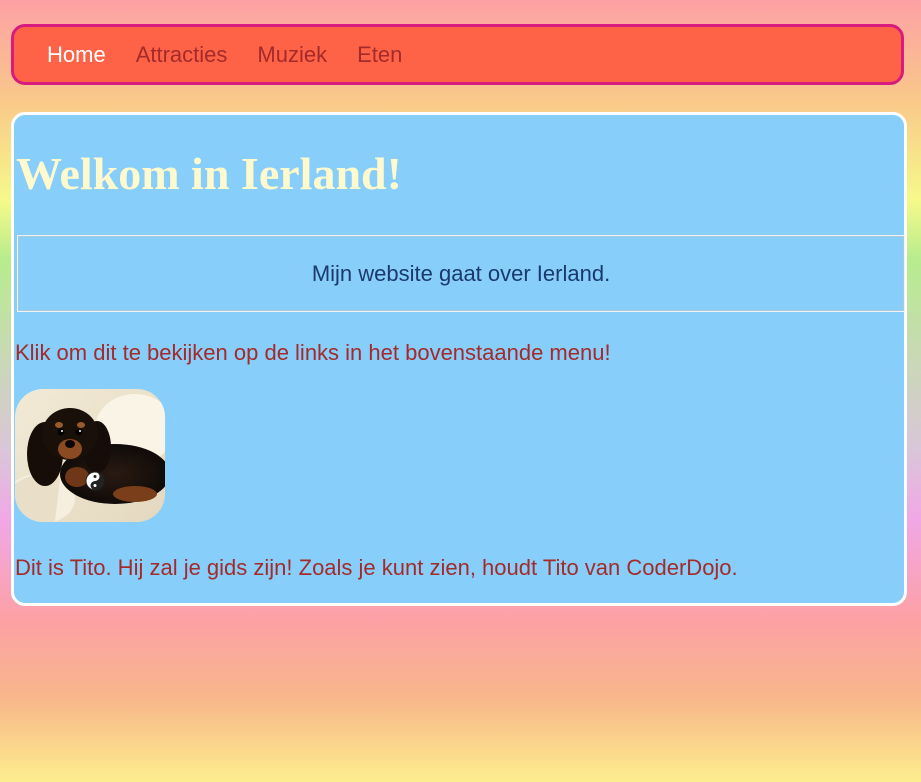 The image size is (921, 782). I want to click on nav-link-muziek: Muziek, so click(292, 54).